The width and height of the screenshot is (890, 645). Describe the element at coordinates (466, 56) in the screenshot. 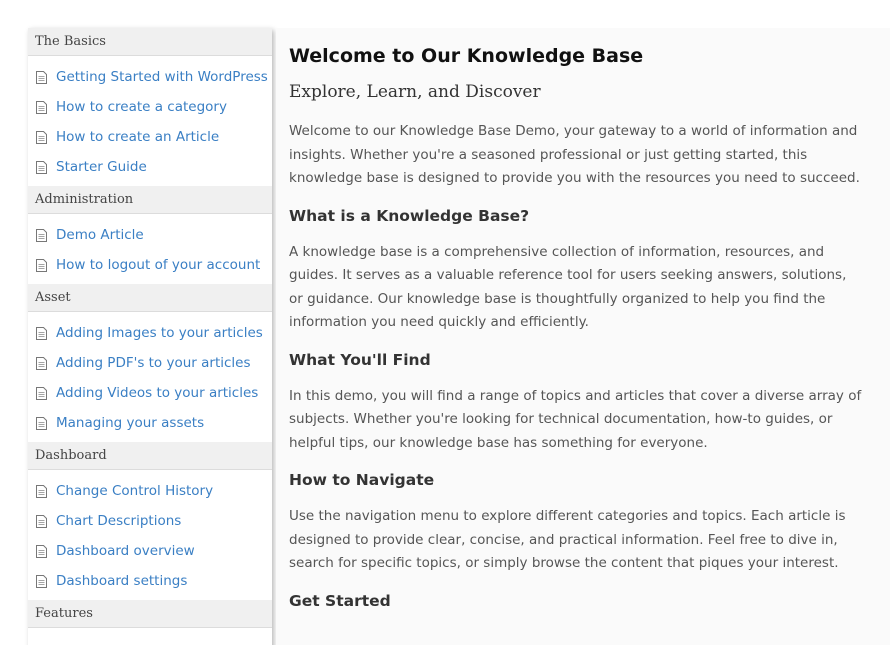

I see `page-title: Welcome to Our Knowledge Base` at that location.